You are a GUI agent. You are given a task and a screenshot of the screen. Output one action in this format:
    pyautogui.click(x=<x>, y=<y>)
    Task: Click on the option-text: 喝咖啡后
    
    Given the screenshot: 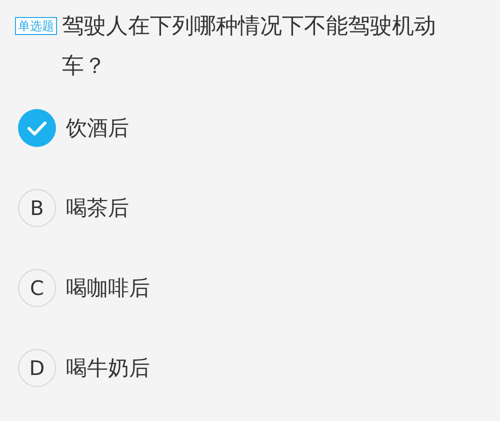 What is the action you would take?
    pyautogui.click(x=108, y=288)
    